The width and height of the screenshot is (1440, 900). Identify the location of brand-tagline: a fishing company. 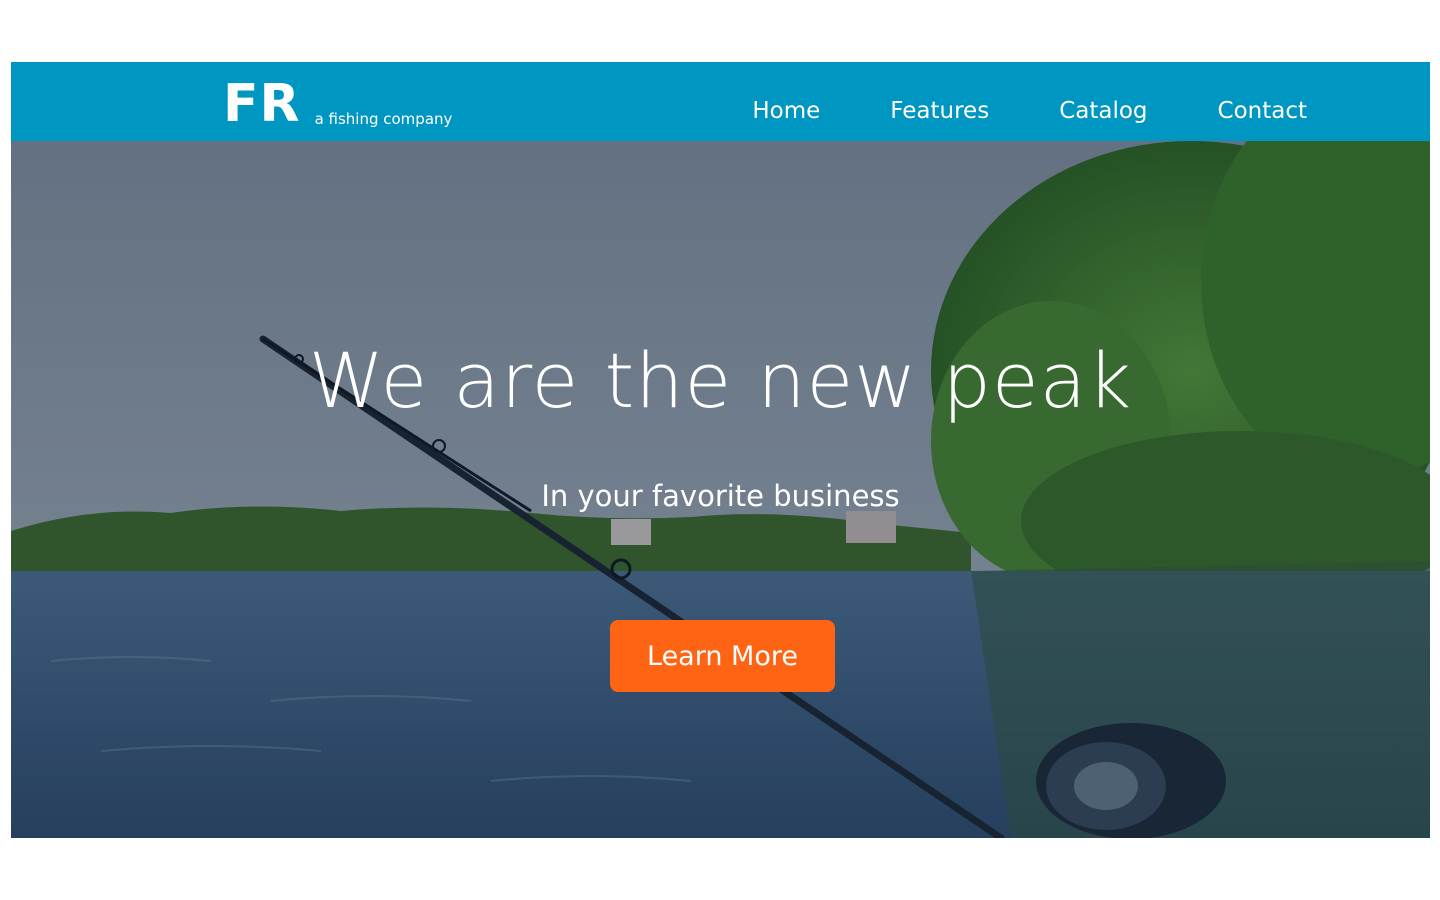
(383, 119).